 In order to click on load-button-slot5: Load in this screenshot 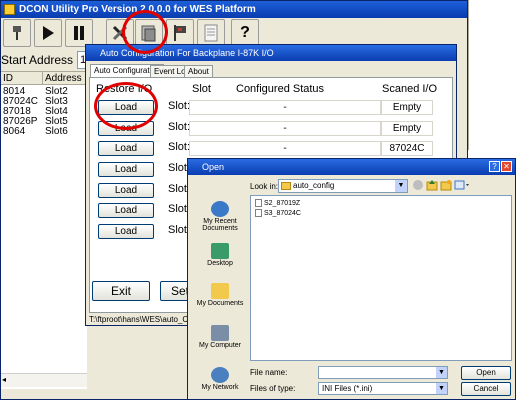, I will do `click(126, 190)`.